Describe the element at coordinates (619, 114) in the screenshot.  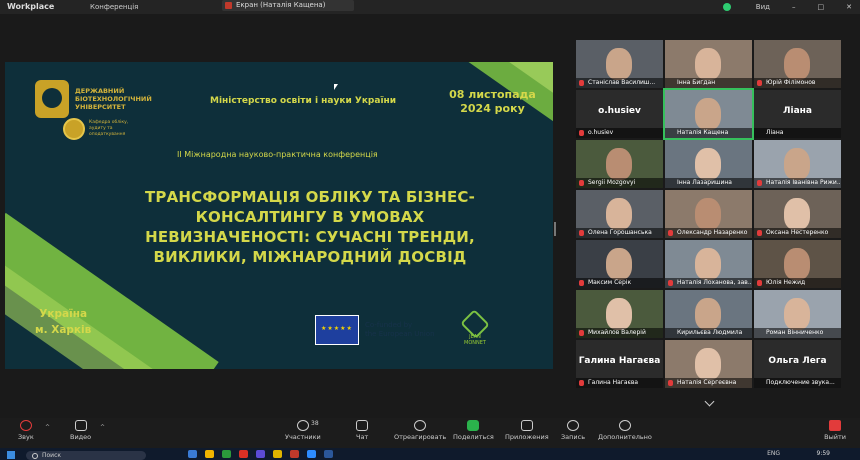
I see `participant-tile: o.husiev o.husiev` at that location.